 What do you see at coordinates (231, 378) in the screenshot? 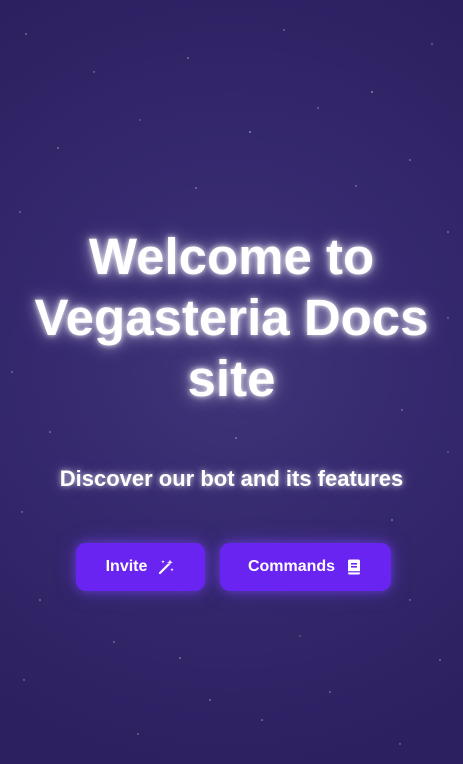
I see `page-title-line-3: site` at bounding box center [231, 378].